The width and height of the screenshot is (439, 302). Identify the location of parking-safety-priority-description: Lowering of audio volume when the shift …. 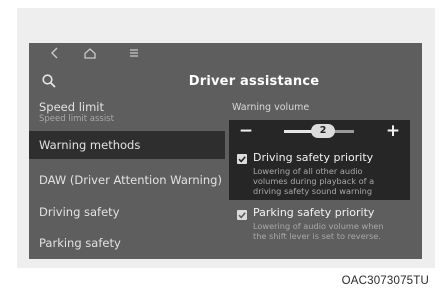
(318, 231).